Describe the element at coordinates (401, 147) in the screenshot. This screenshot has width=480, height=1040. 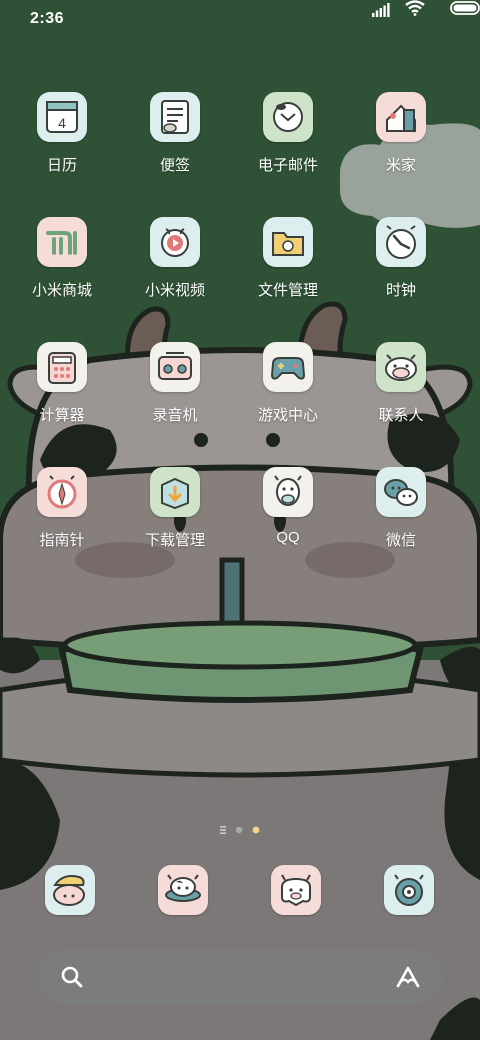
I see `app-mijia-home: 米家` at that location.